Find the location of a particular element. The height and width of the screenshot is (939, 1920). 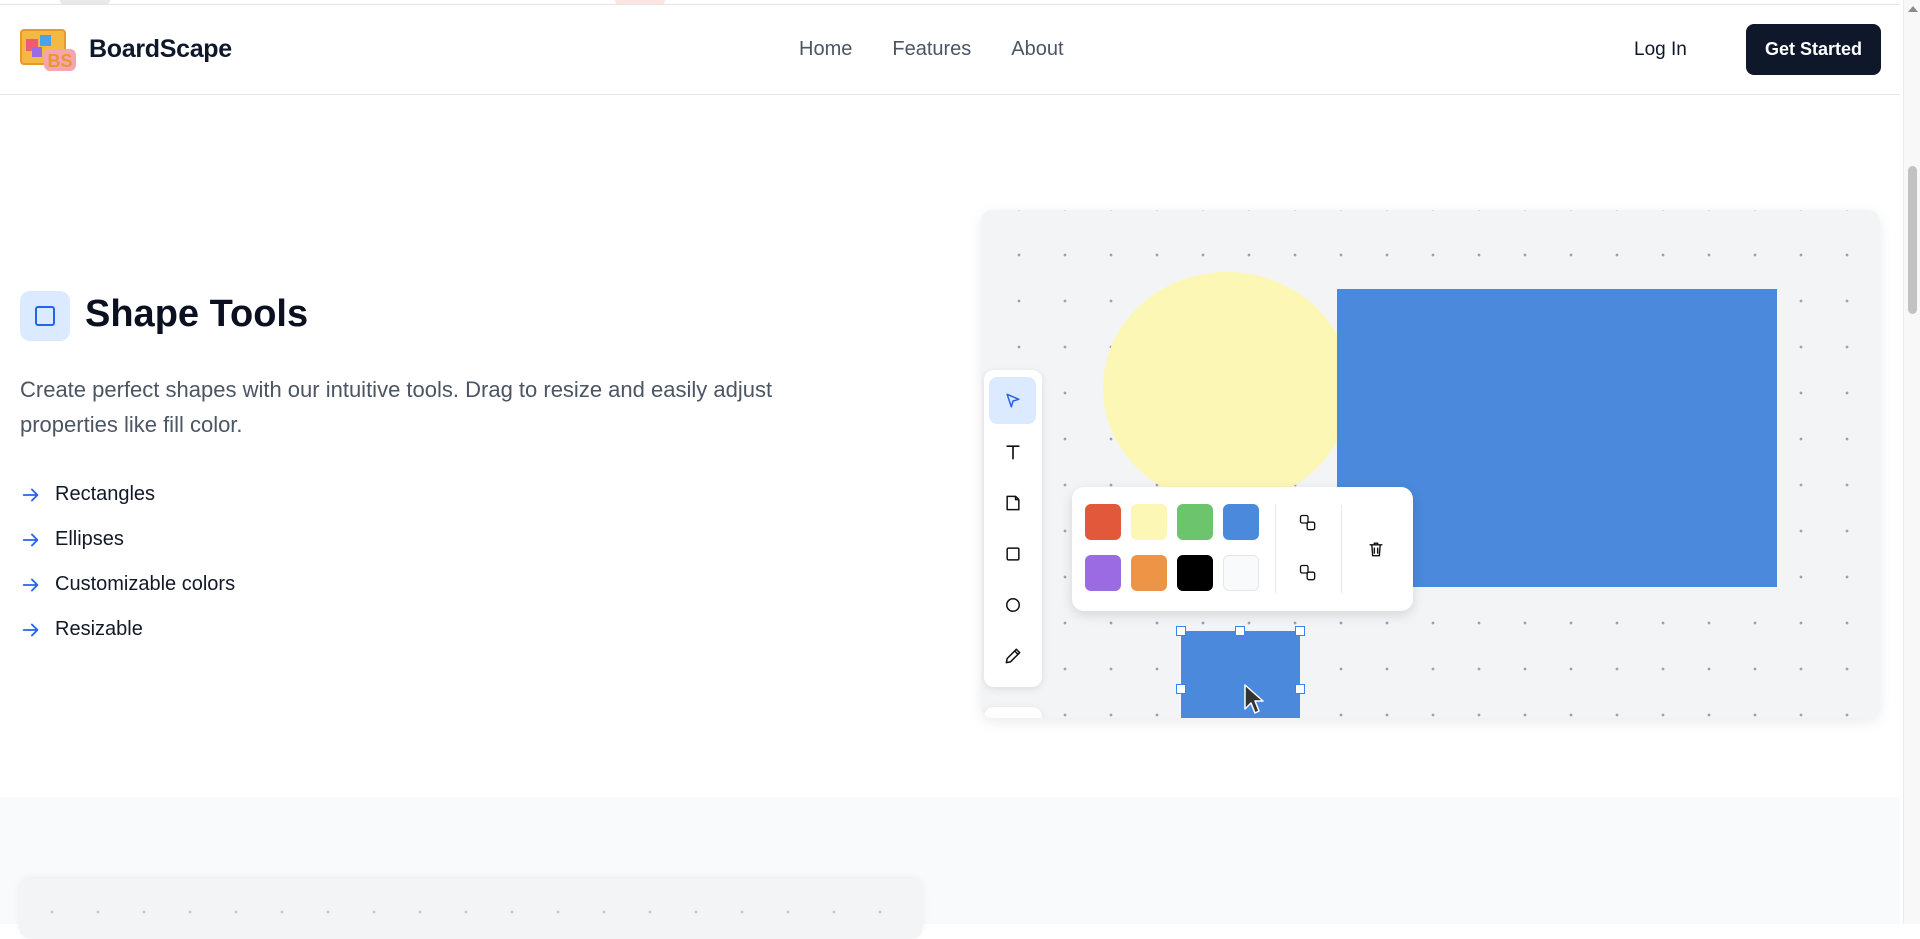

scroll-up-icon is located at coordinates (1913, 9).